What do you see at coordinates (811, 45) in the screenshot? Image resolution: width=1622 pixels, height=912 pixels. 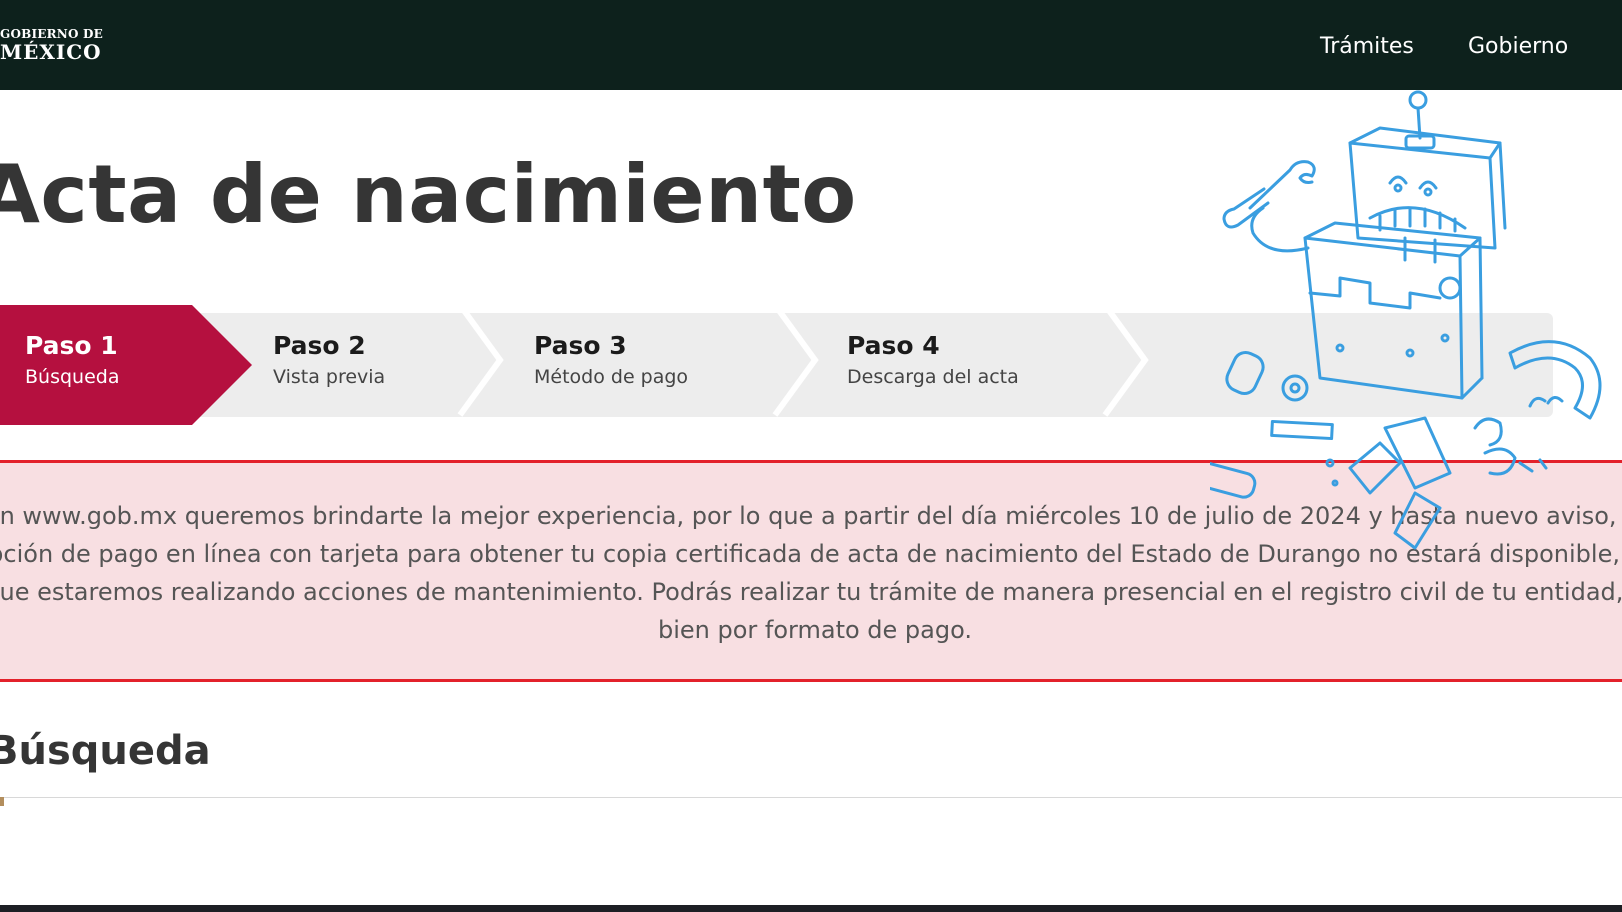 I see `top-navbar: GOBIERNO DE MÉXICO Trámites Gobierno` at bounding box center [811, 45].